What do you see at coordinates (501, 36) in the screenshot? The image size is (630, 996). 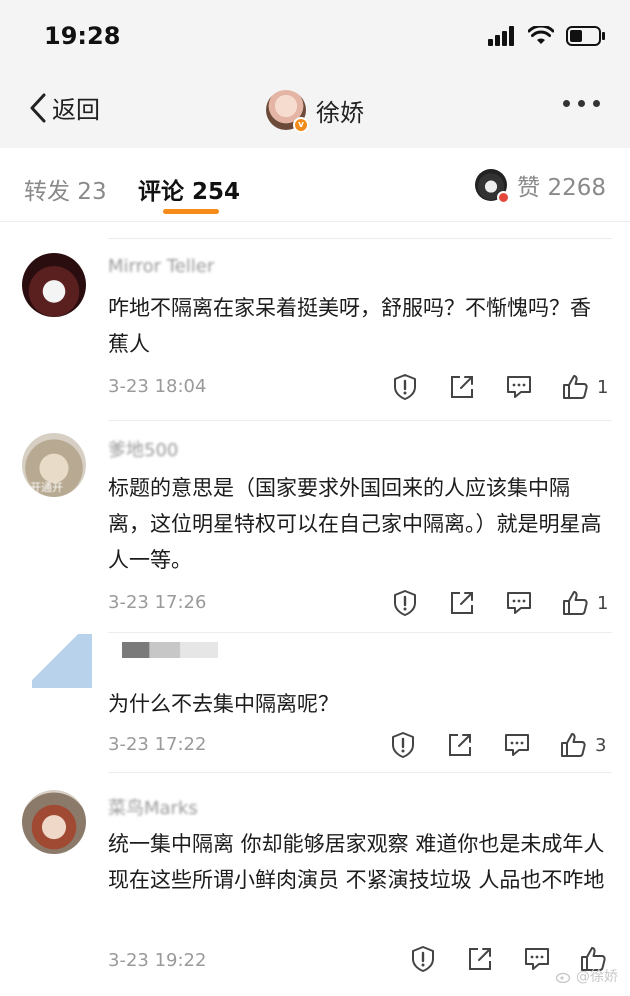 I see `signal-icon` at bounding box center [501, 36].